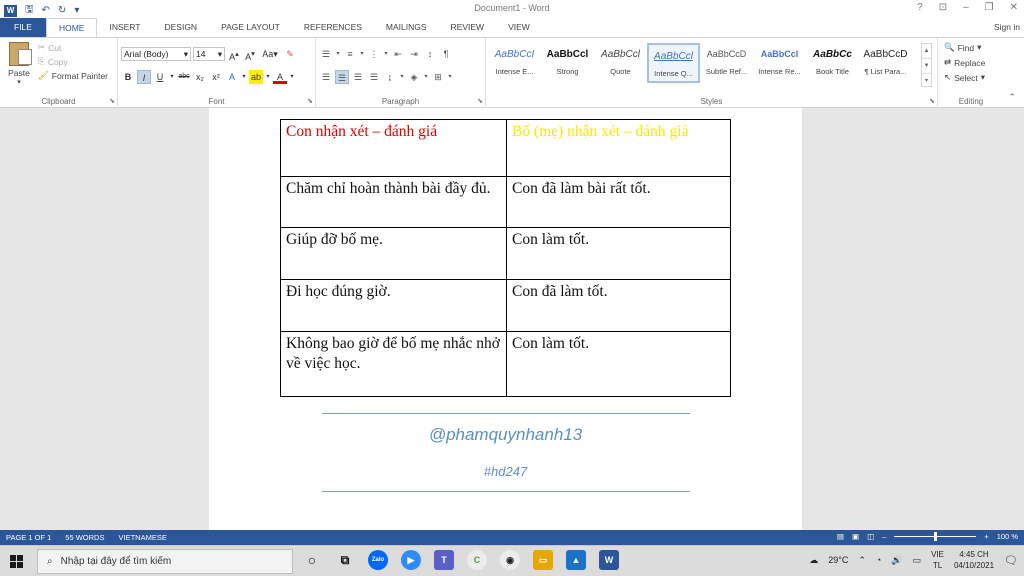 This screenshot has height=576, width=1024. I want to click on zoom-slider, so click(935, 536).